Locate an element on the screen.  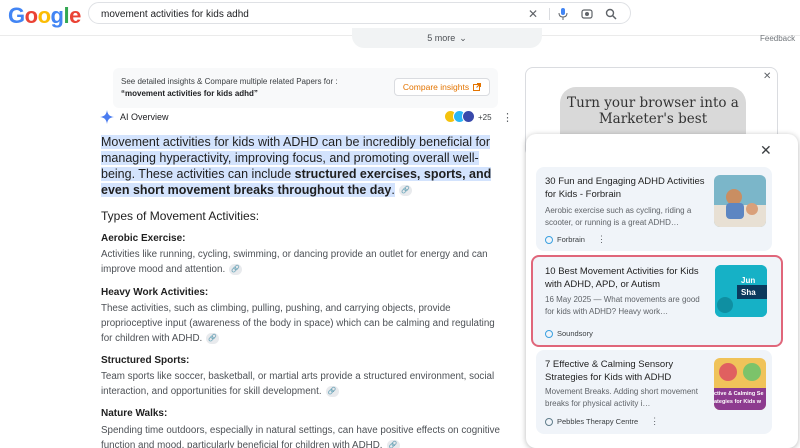
source-name: Forbrain is located at coordinates (571, 239).